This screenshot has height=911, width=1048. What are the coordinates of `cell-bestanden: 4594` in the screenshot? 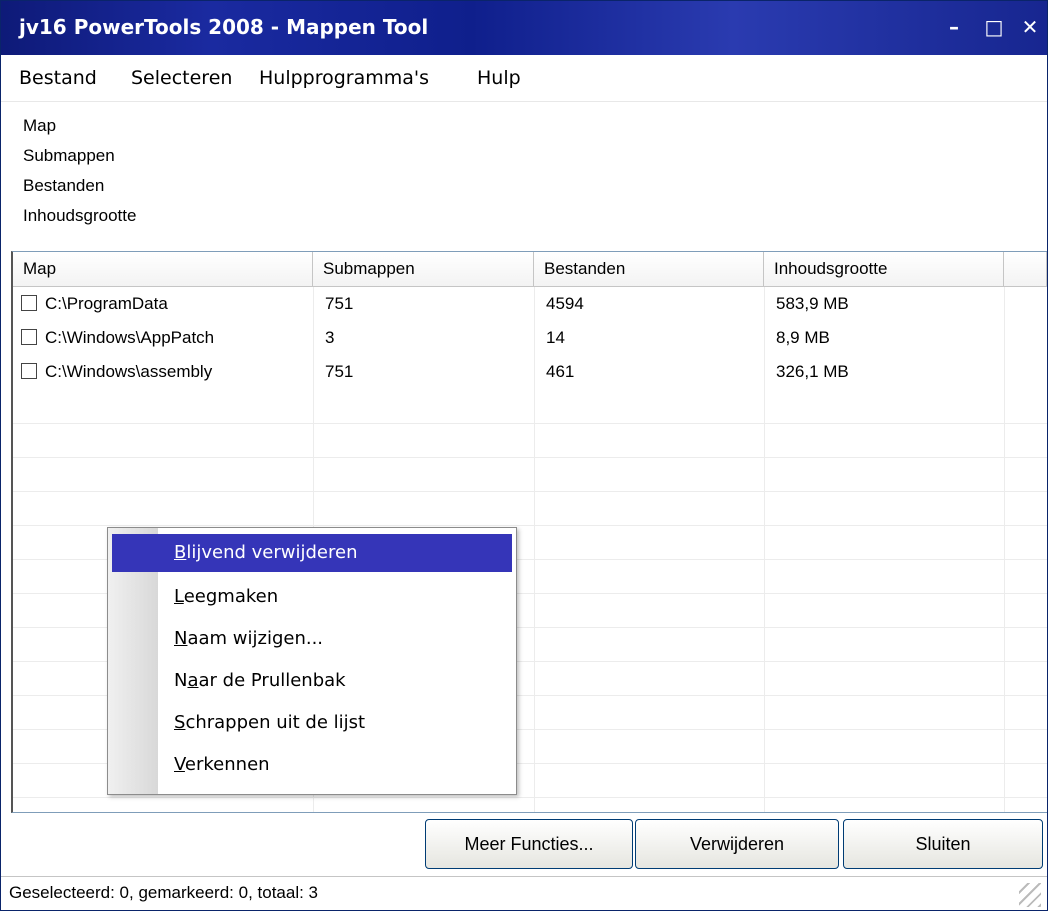 It's located at (565, 303).